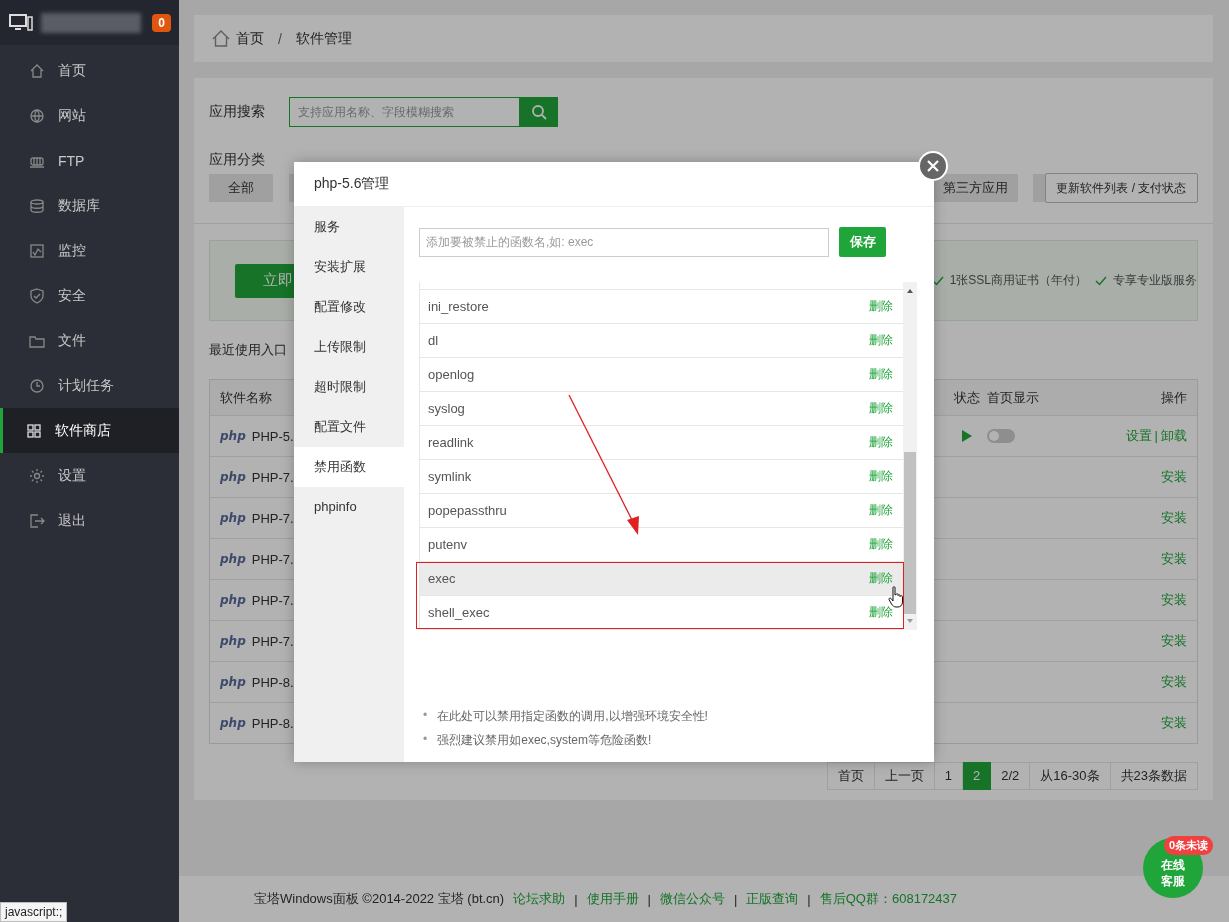 The height and width of the screenshot is (922, 1229). Describe the element at coordinates (448, 544) in the screenshot. I see `function-name: putenv` at that location.